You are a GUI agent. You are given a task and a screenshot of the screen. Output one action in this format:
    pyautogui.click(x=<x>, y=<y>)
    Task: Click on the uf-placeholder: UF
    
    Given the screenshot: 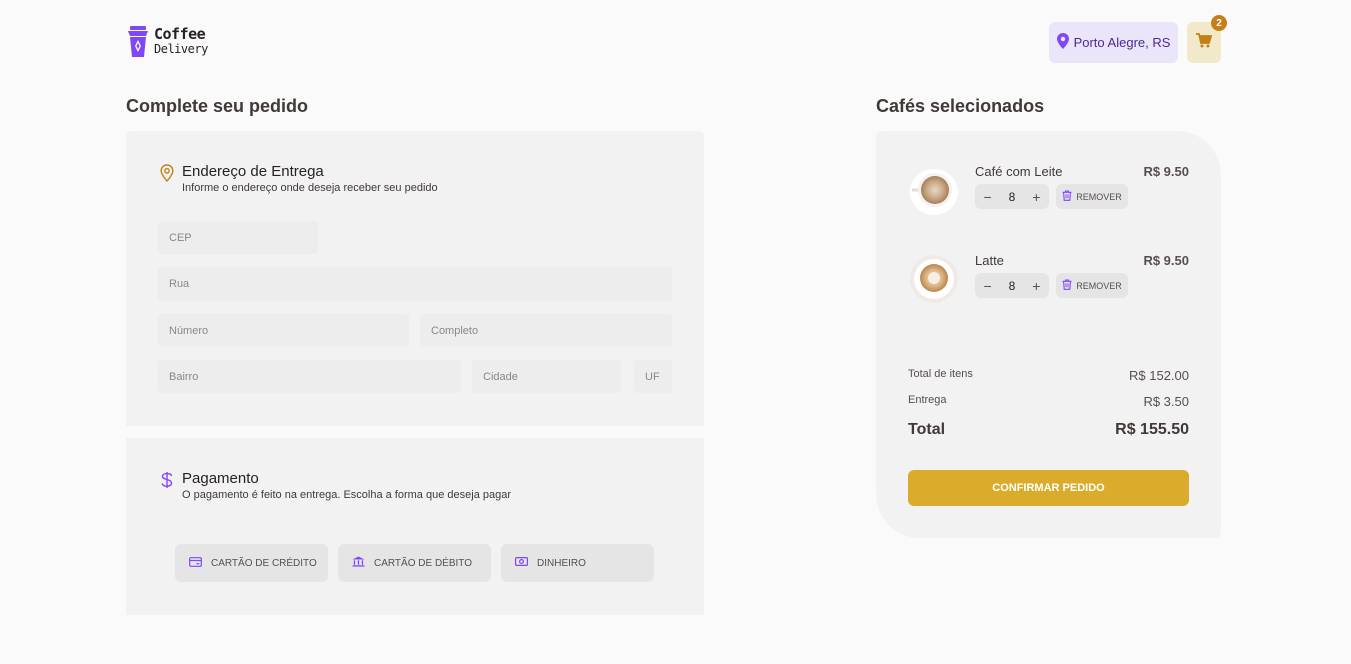 What is the action you would take?
    pyautogui.click(x=652, y=376)
    